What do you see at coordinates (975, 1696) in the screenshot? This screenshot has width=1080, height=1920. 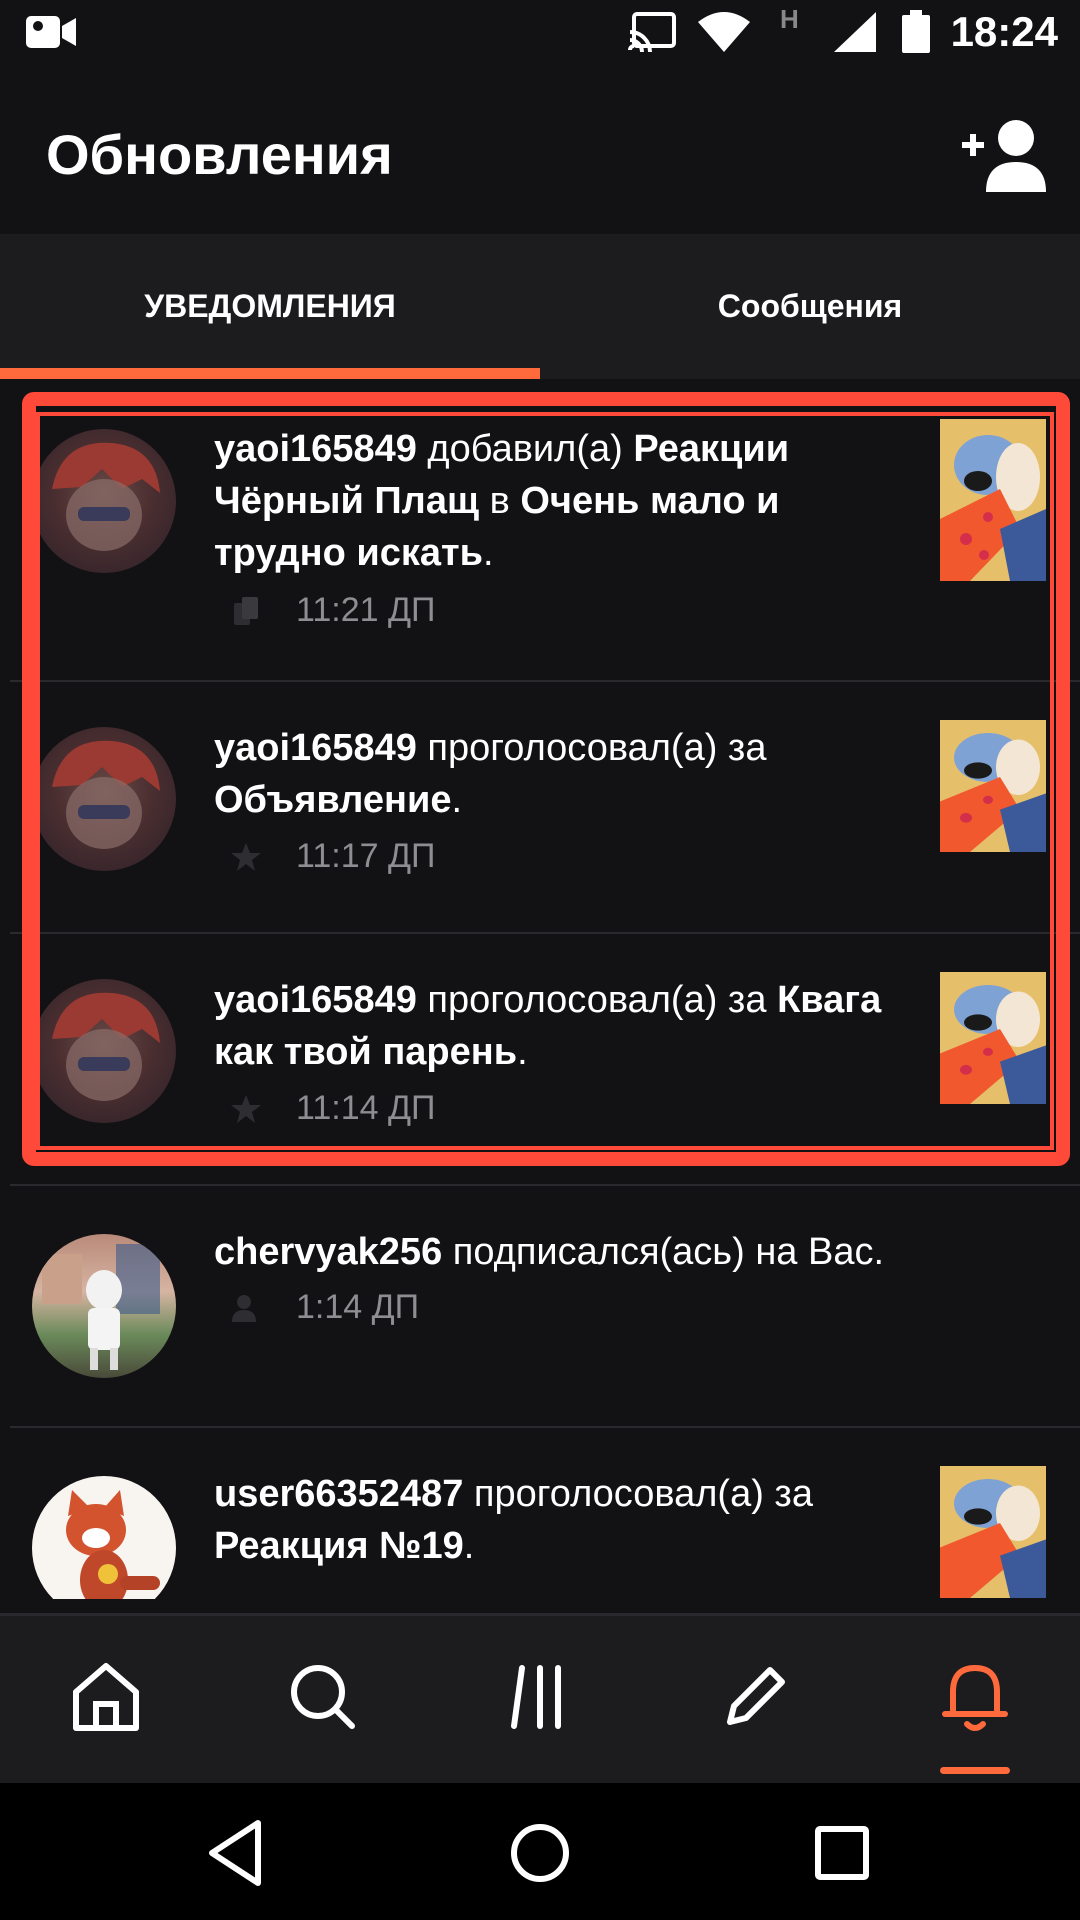 I see `bell-icon` at bounding box center [975, 1696].